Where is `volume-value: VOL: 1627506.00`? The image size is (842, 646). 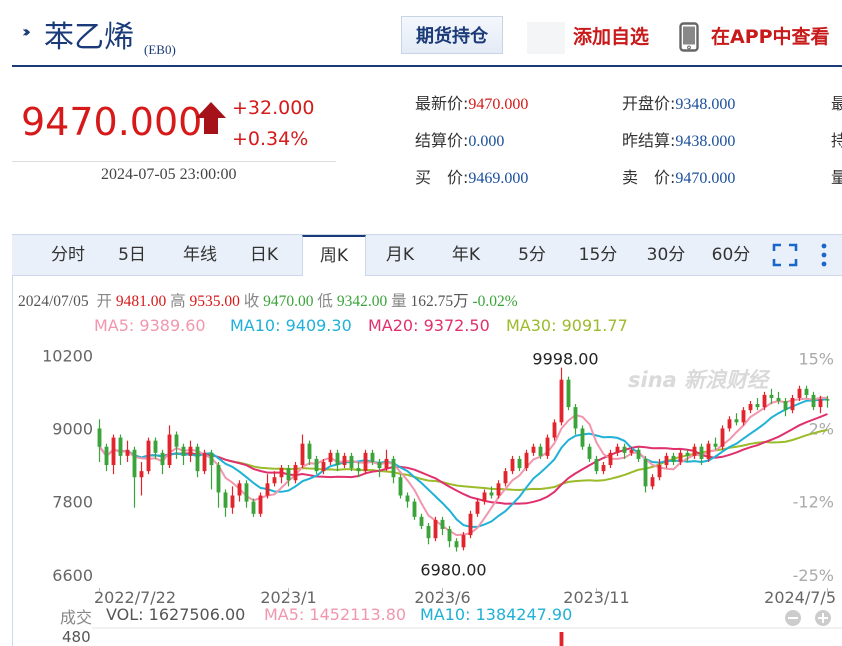
volume-value: VOL: 1627506.00 is located at coordinates (176, 614).